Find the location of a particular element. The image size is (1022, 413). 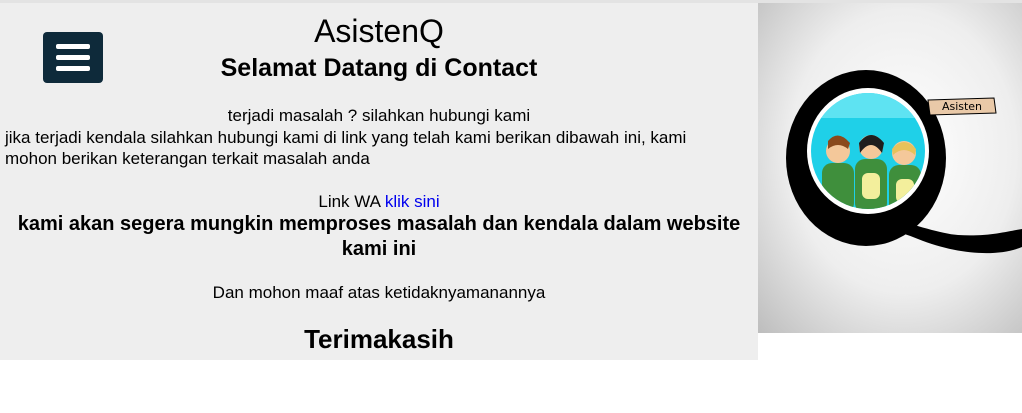

wa-label: Link WA is located at coordinates (349, 201).